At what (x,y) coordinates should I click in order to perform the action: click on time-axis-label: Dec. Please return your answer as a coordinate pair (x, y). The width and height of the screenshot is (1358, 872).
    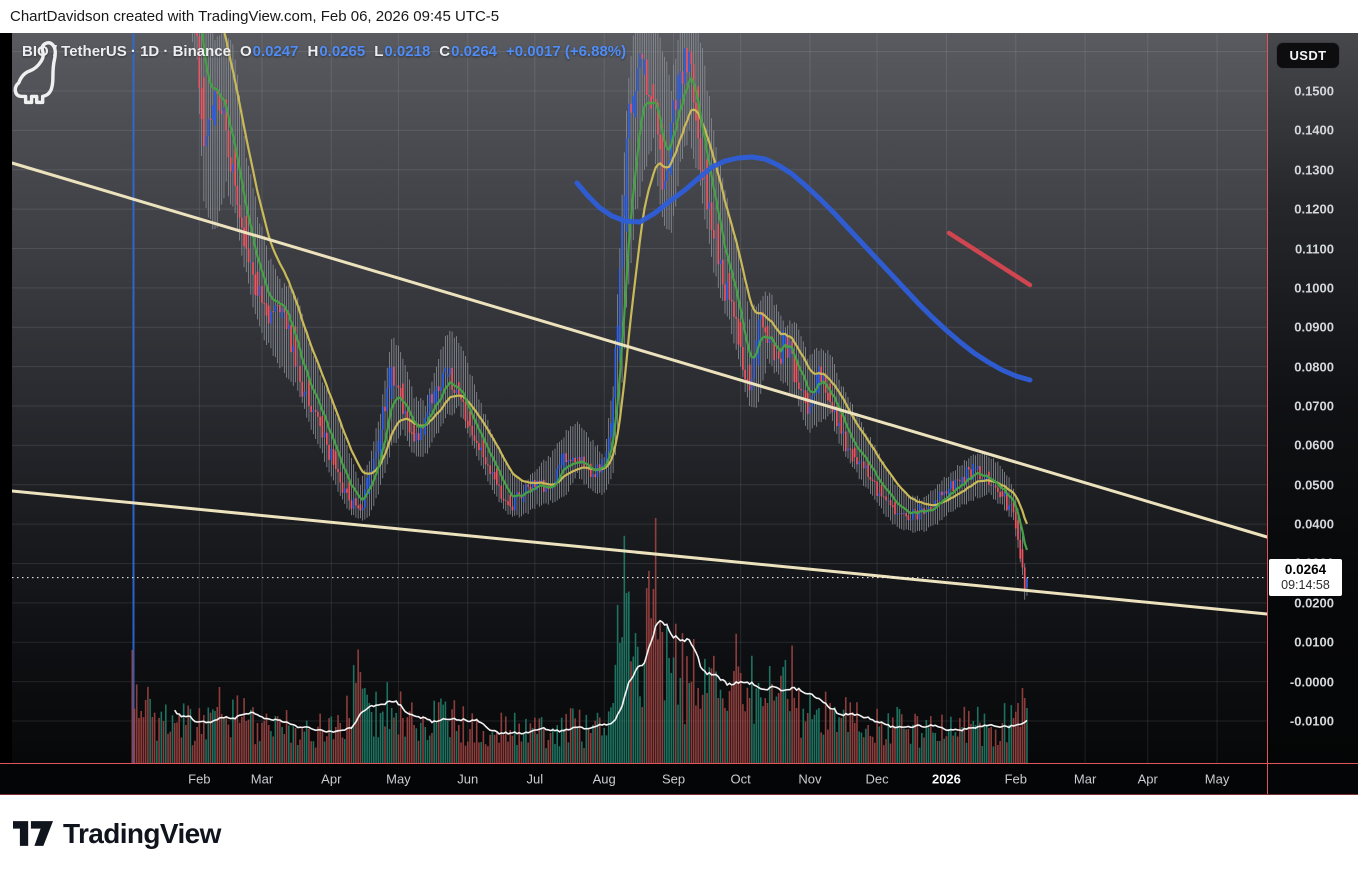
    Looking at the image, I should click on (877, 779).